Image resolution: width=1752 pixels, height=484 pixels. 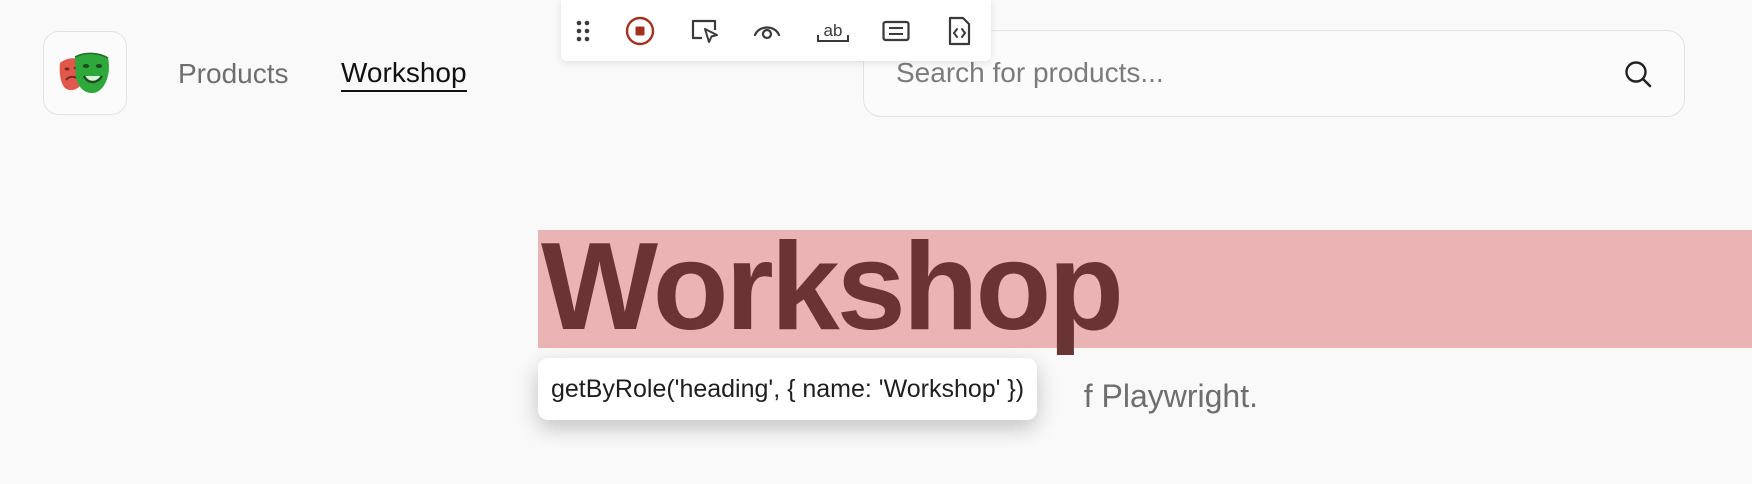 I want to click on stop-recording-button, so click(x=640, y=31).